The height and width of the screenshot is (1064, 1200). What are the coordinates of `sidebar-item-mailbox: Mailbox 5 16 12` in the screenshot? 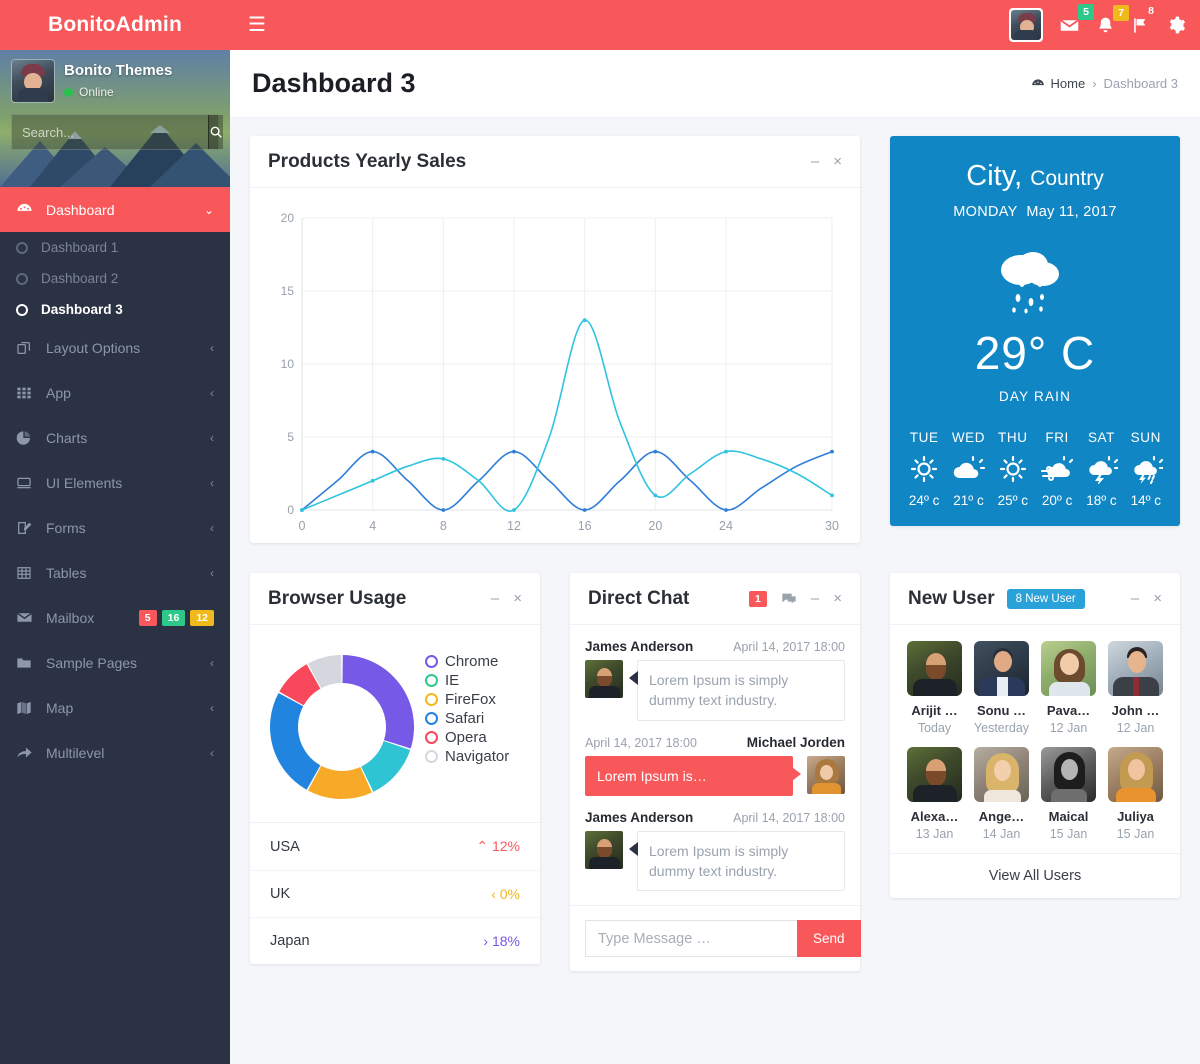 It's located at (115, 617).